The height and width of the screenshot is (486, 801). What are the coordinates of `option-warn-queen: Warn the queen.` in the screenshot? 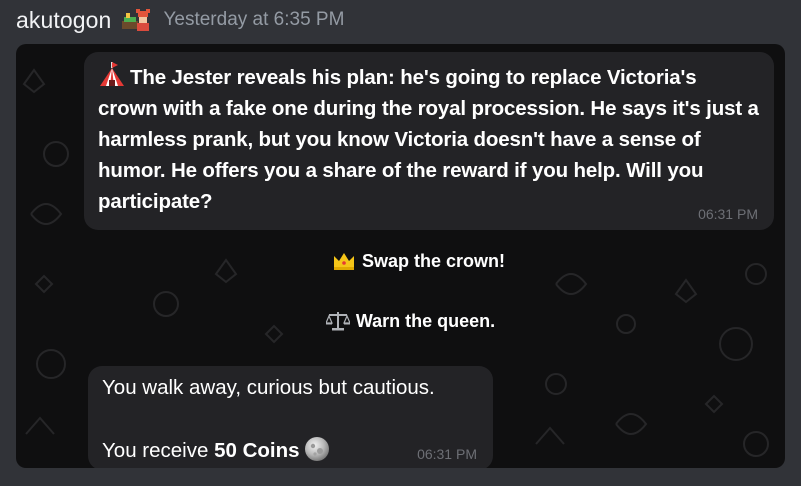 It's located at (405, 323).